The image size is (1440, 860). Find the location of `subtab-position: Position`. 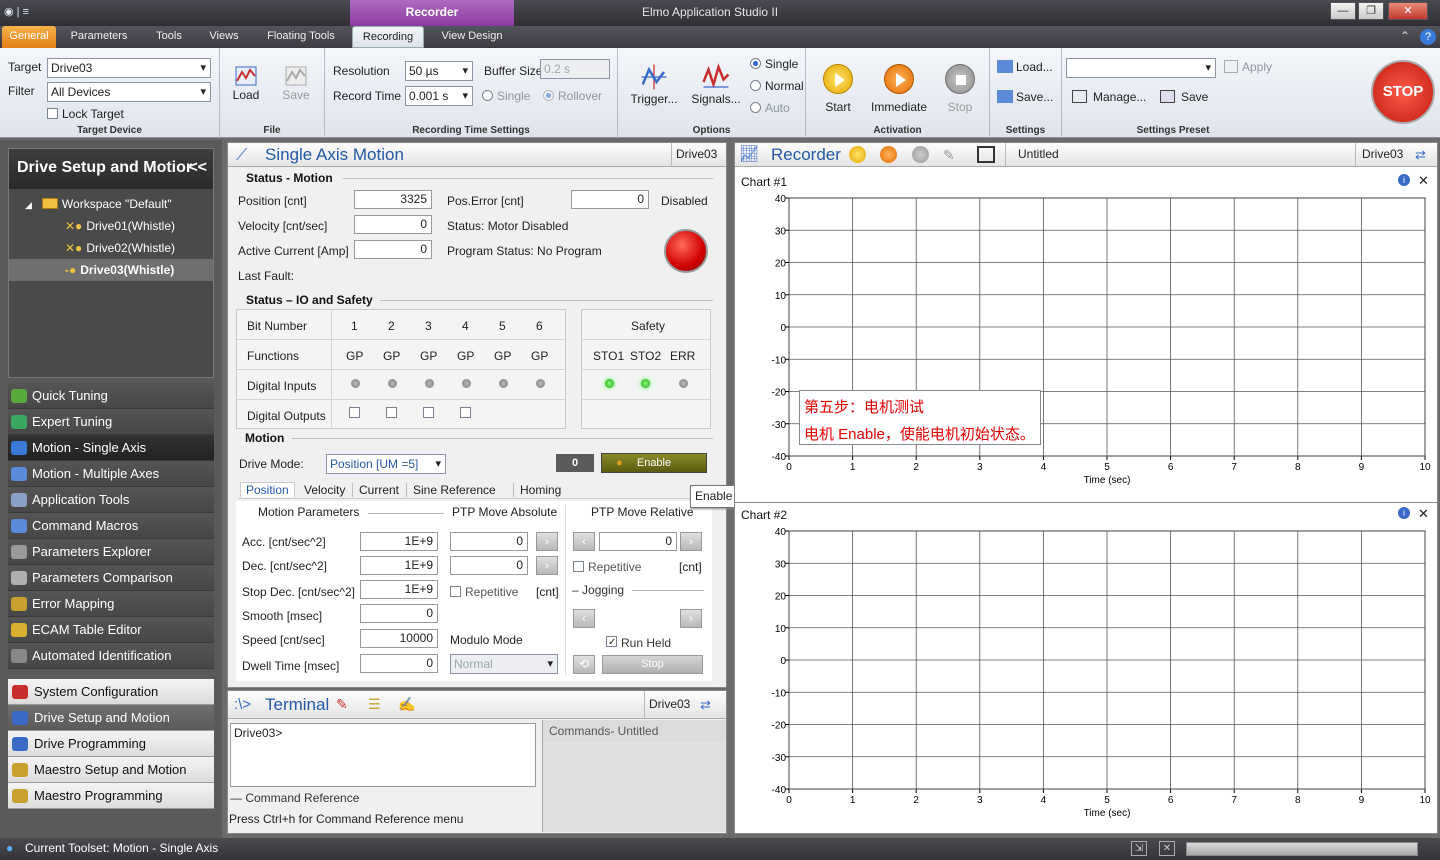

subtab-position: Position is located at coordinates (267, 489).